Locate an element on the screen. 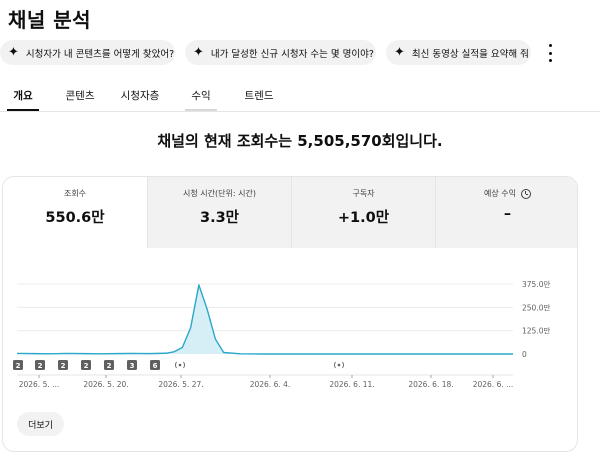  x-tick-label: 2026. 6. 18. is located at coordinates (430, 384).